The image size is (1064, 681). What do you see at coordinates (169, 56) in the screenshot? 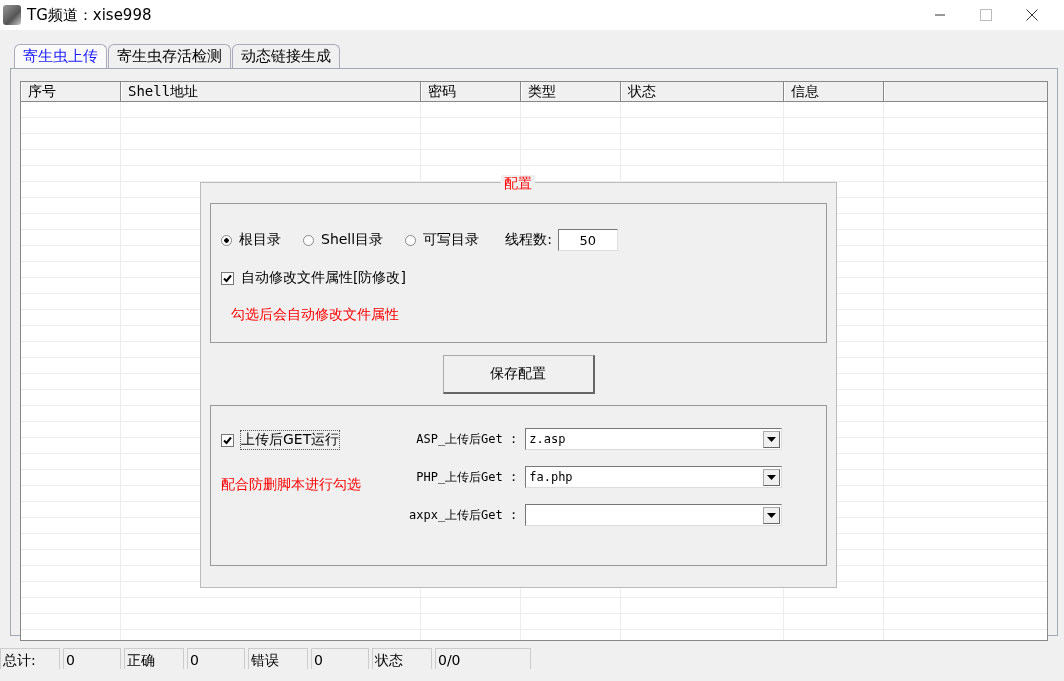
I see `tab: 寄生虫存活检测` at bounding box center [169, 56].